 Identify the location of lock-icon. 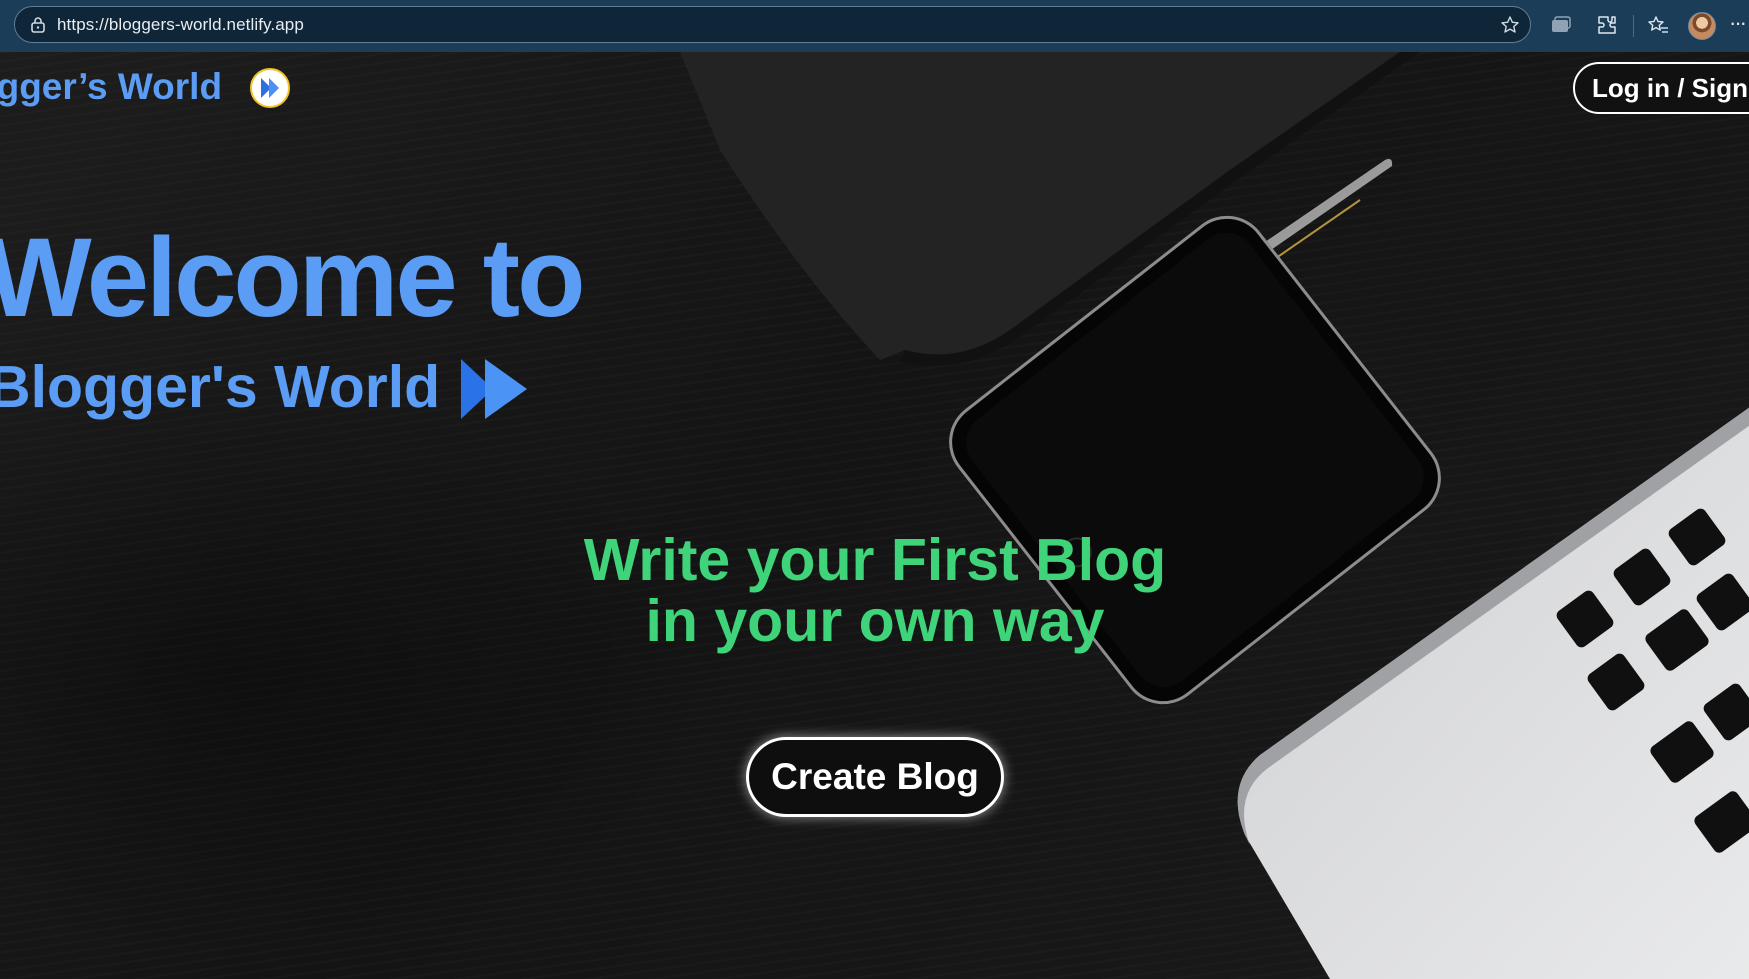
(38, 25).